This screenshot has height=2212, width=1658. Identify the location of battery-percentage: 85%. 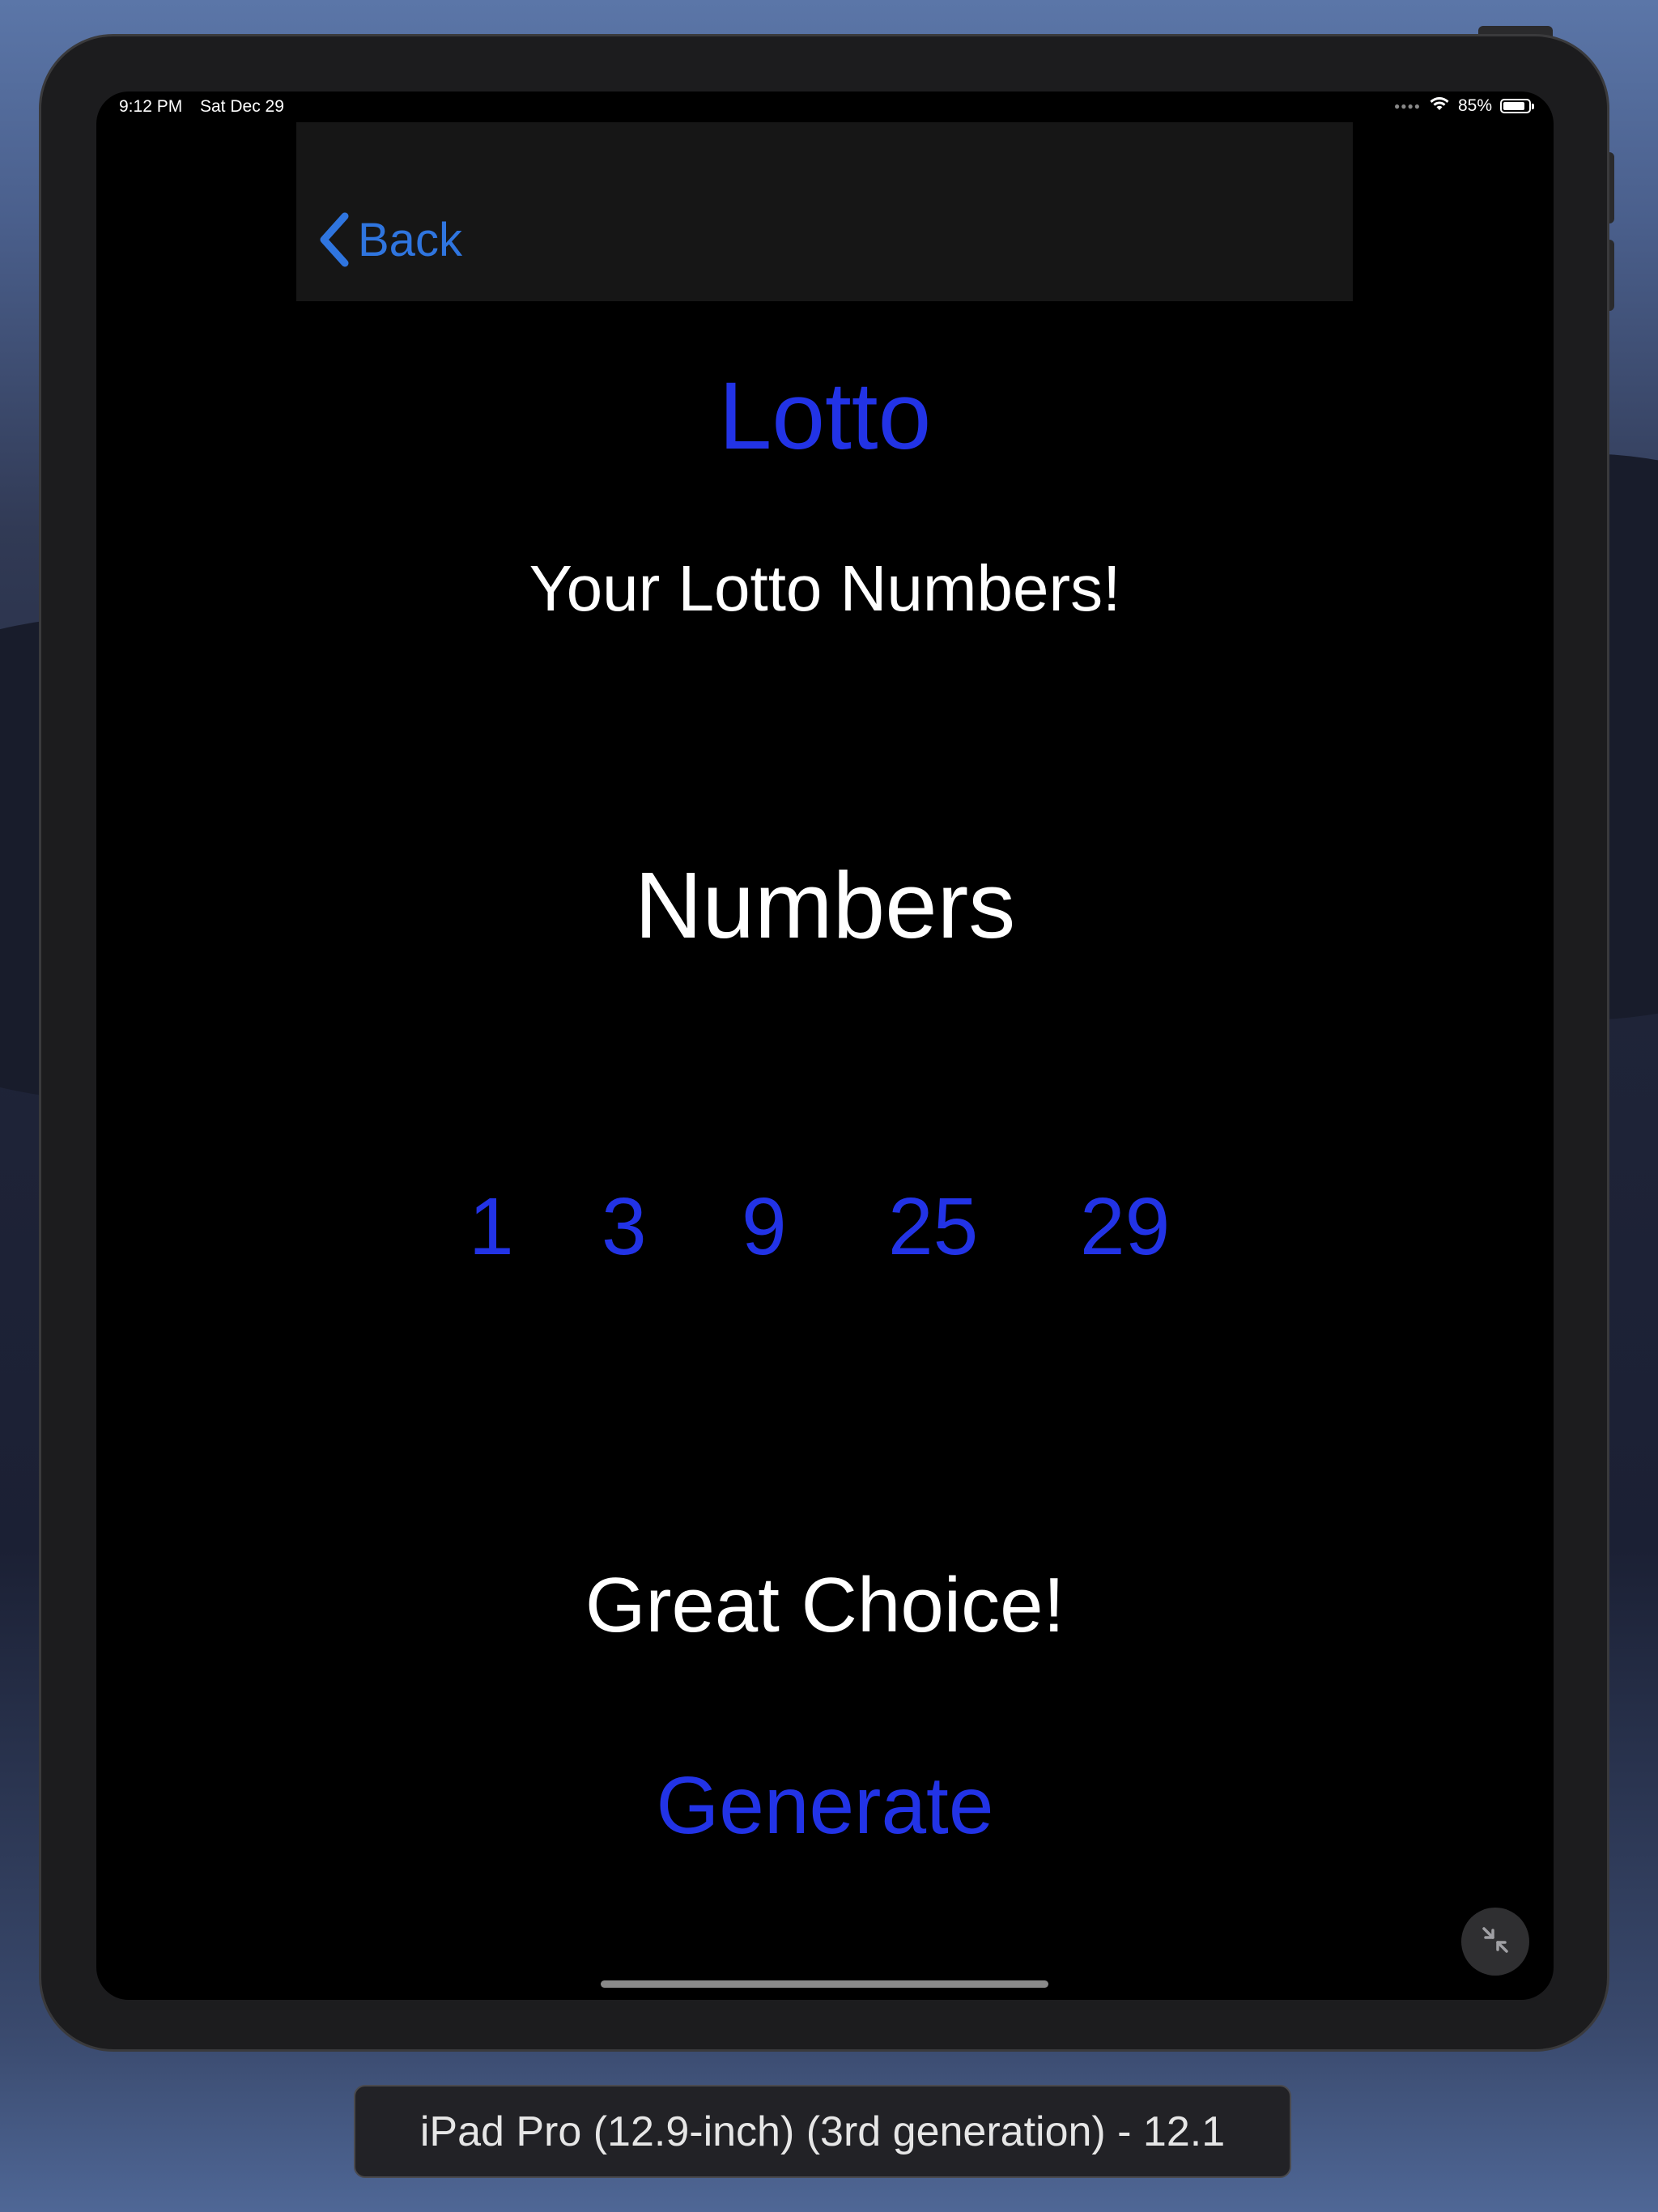
(1474, 105).